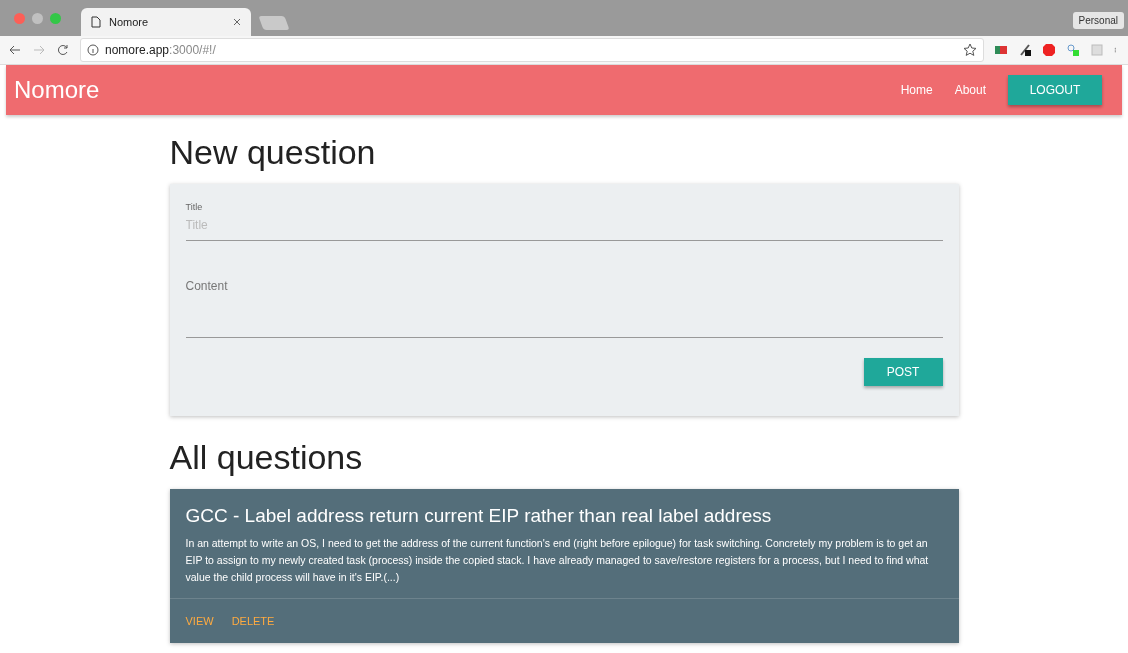 The image size is (1128, 653). Describe the element at coordinates (39, 50) in the screenshot. I see `forward-icon` at that location.